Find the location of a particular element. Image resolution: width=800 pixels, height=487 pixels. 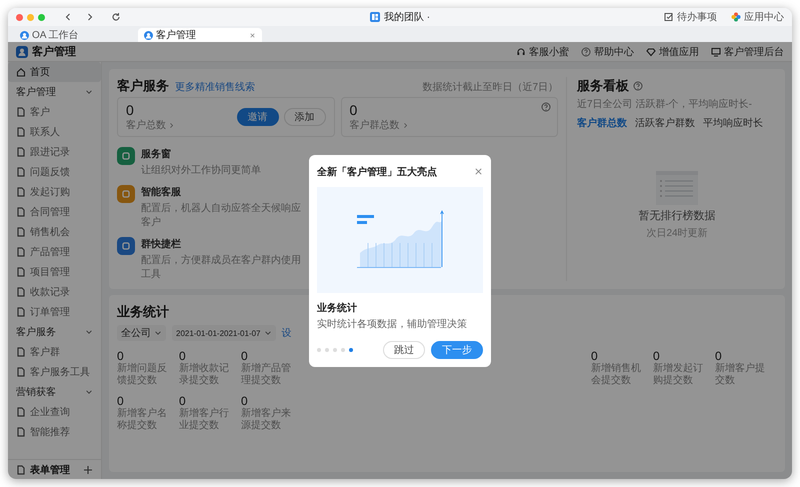

settings-link: 设 is located at coordinates (287, 333).